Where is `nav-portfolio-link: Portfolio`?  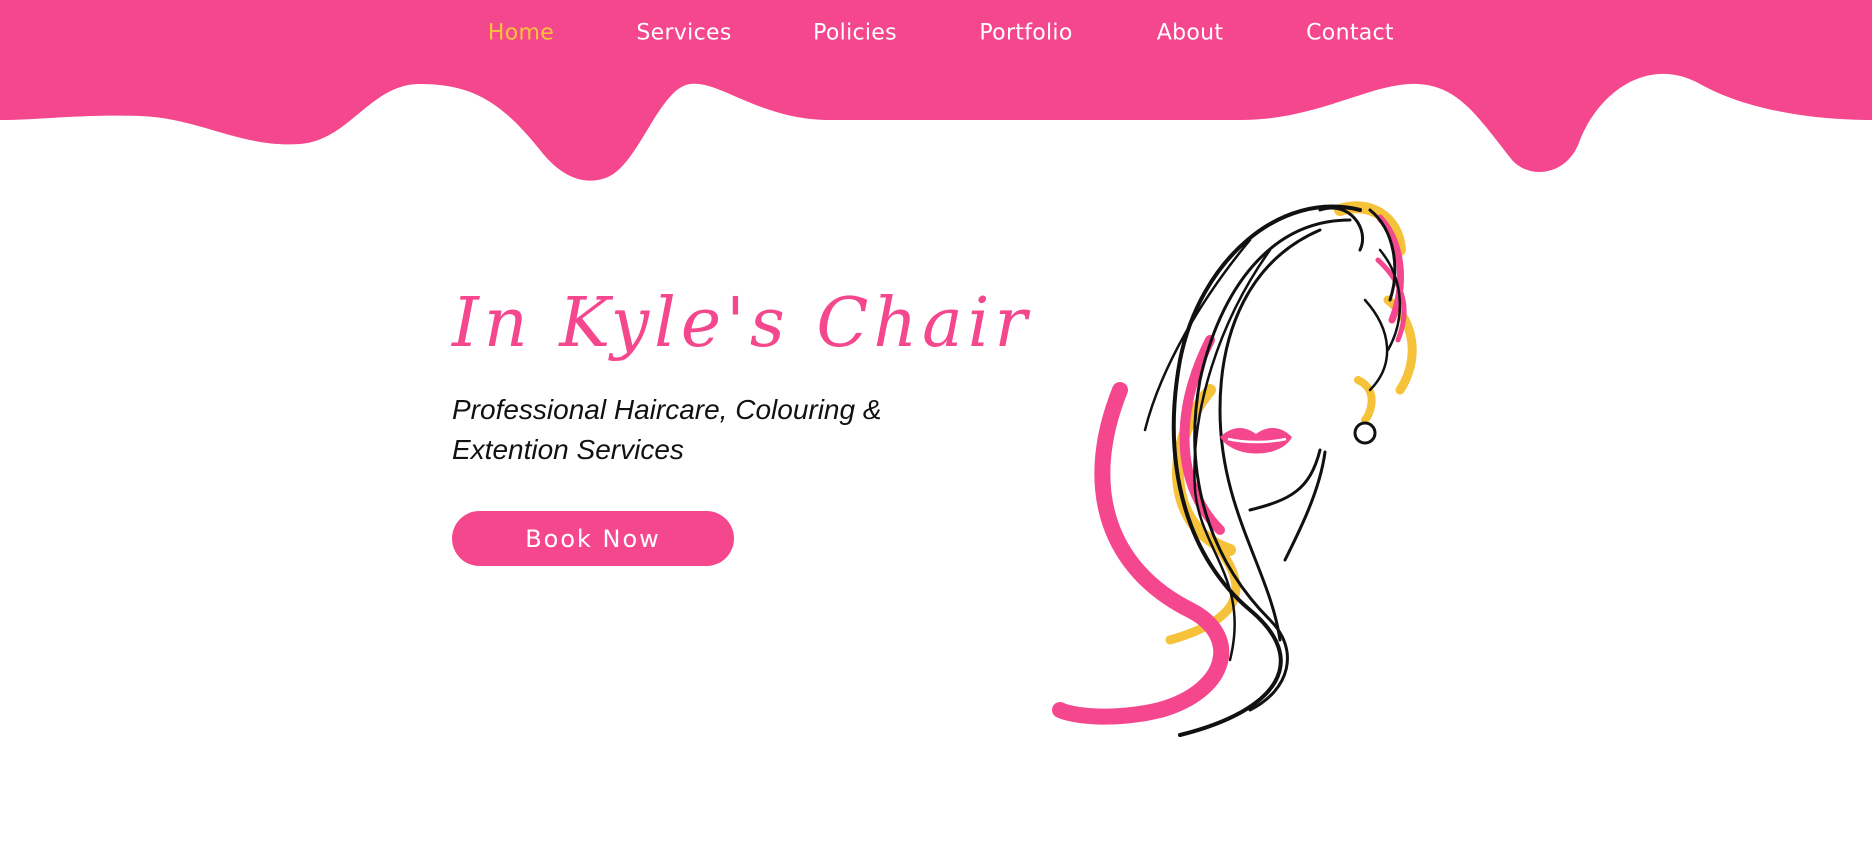
nav-portfolio-link: Portfolio is located at coordinates (1025, 33).